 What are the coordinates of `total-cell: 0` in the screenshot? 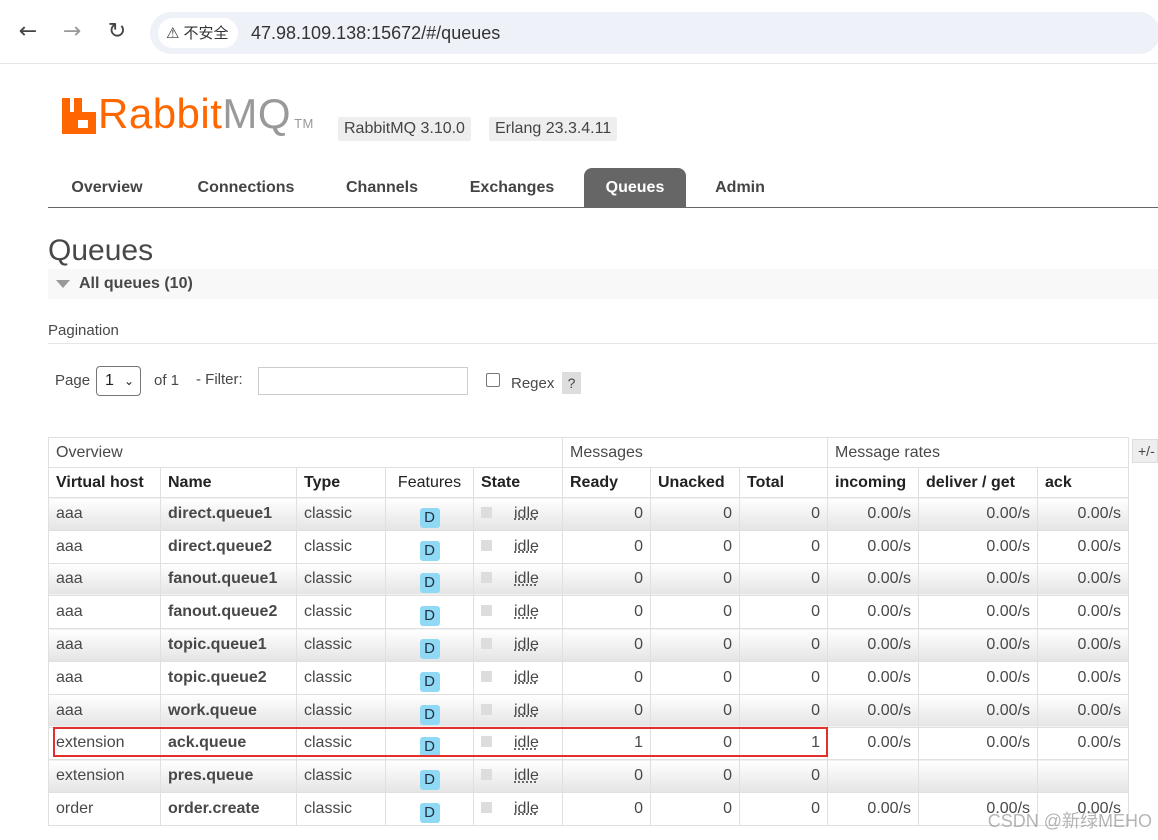 It's located at (783, 710).